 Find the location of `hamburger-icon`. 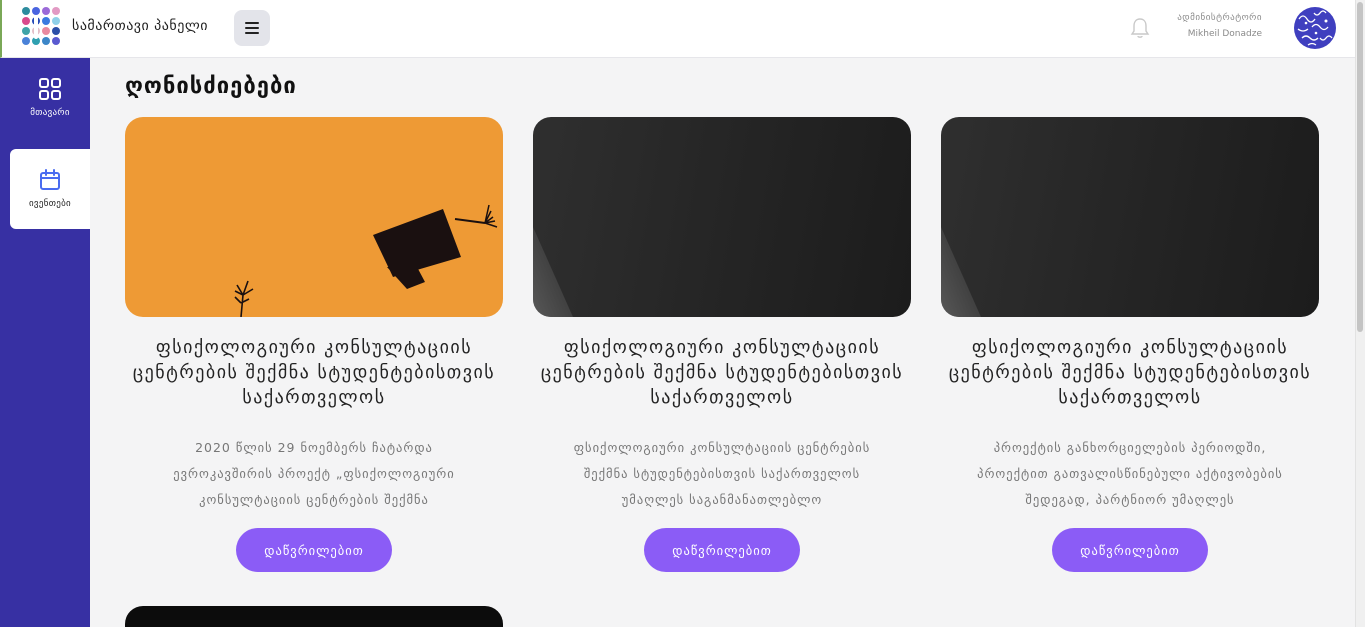

hamburger-icon is located at coordinates (252, 28).